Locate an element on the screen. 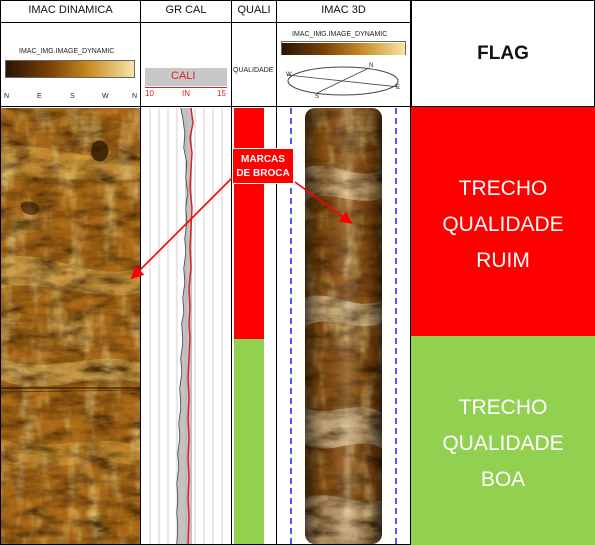 This screenshot has height=545, width=595. flag-zone-good-line-2: QUALIDADE is located at coordinates (503, 443).